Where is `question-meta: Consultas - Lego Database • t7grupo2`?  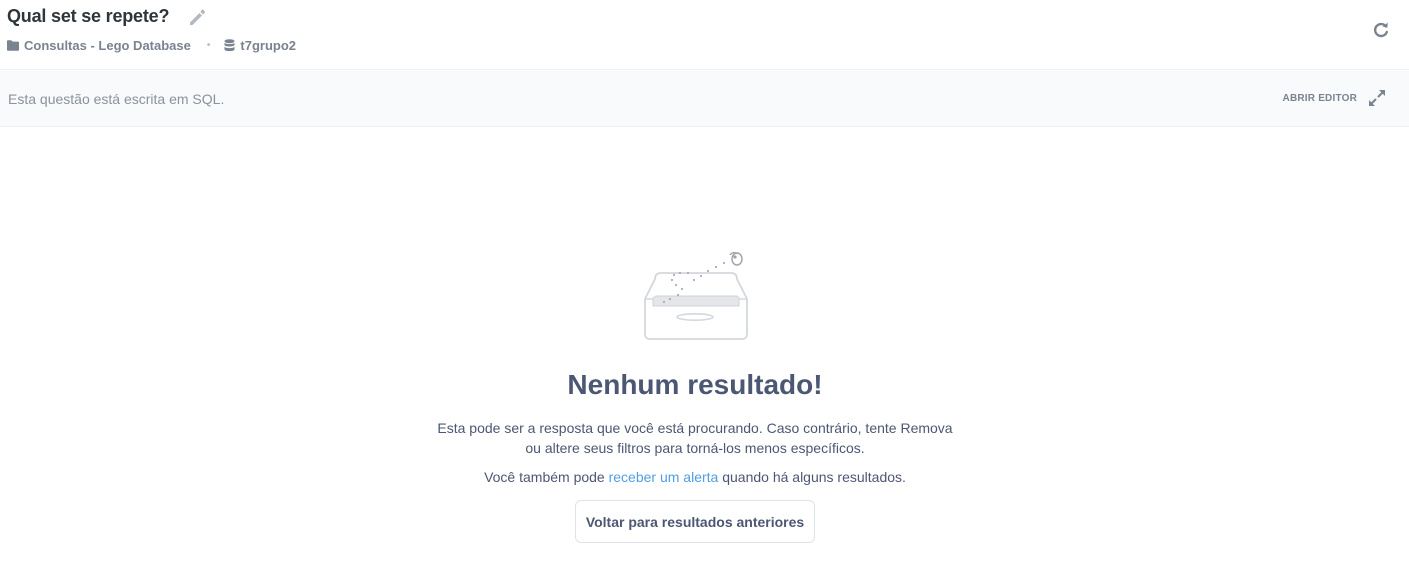 question-meta: Consultas - Lego Database • t7grupo2 is located at coordinates (151, 45).